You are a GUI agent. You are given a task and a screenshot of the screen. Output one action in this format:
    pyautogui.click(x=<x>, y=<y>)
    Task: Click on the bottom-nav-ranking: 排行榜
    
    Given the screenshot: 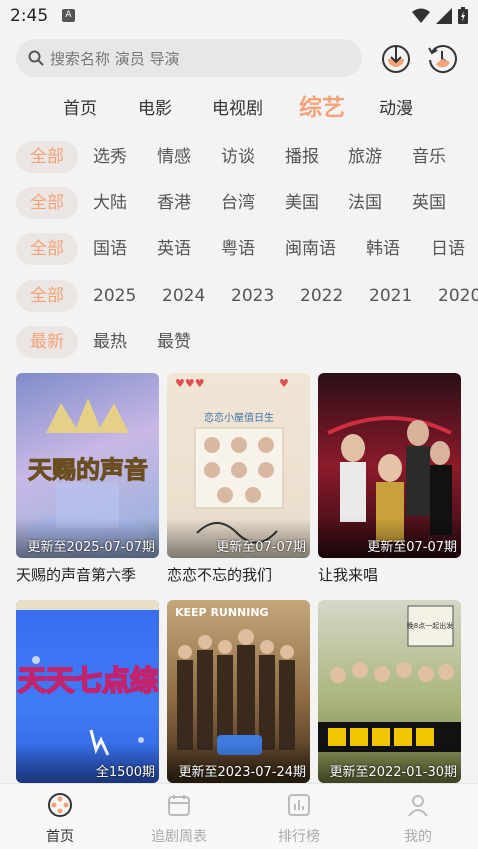 What is the action you would take?
    pyautogui.click(x=299, y=819)
    